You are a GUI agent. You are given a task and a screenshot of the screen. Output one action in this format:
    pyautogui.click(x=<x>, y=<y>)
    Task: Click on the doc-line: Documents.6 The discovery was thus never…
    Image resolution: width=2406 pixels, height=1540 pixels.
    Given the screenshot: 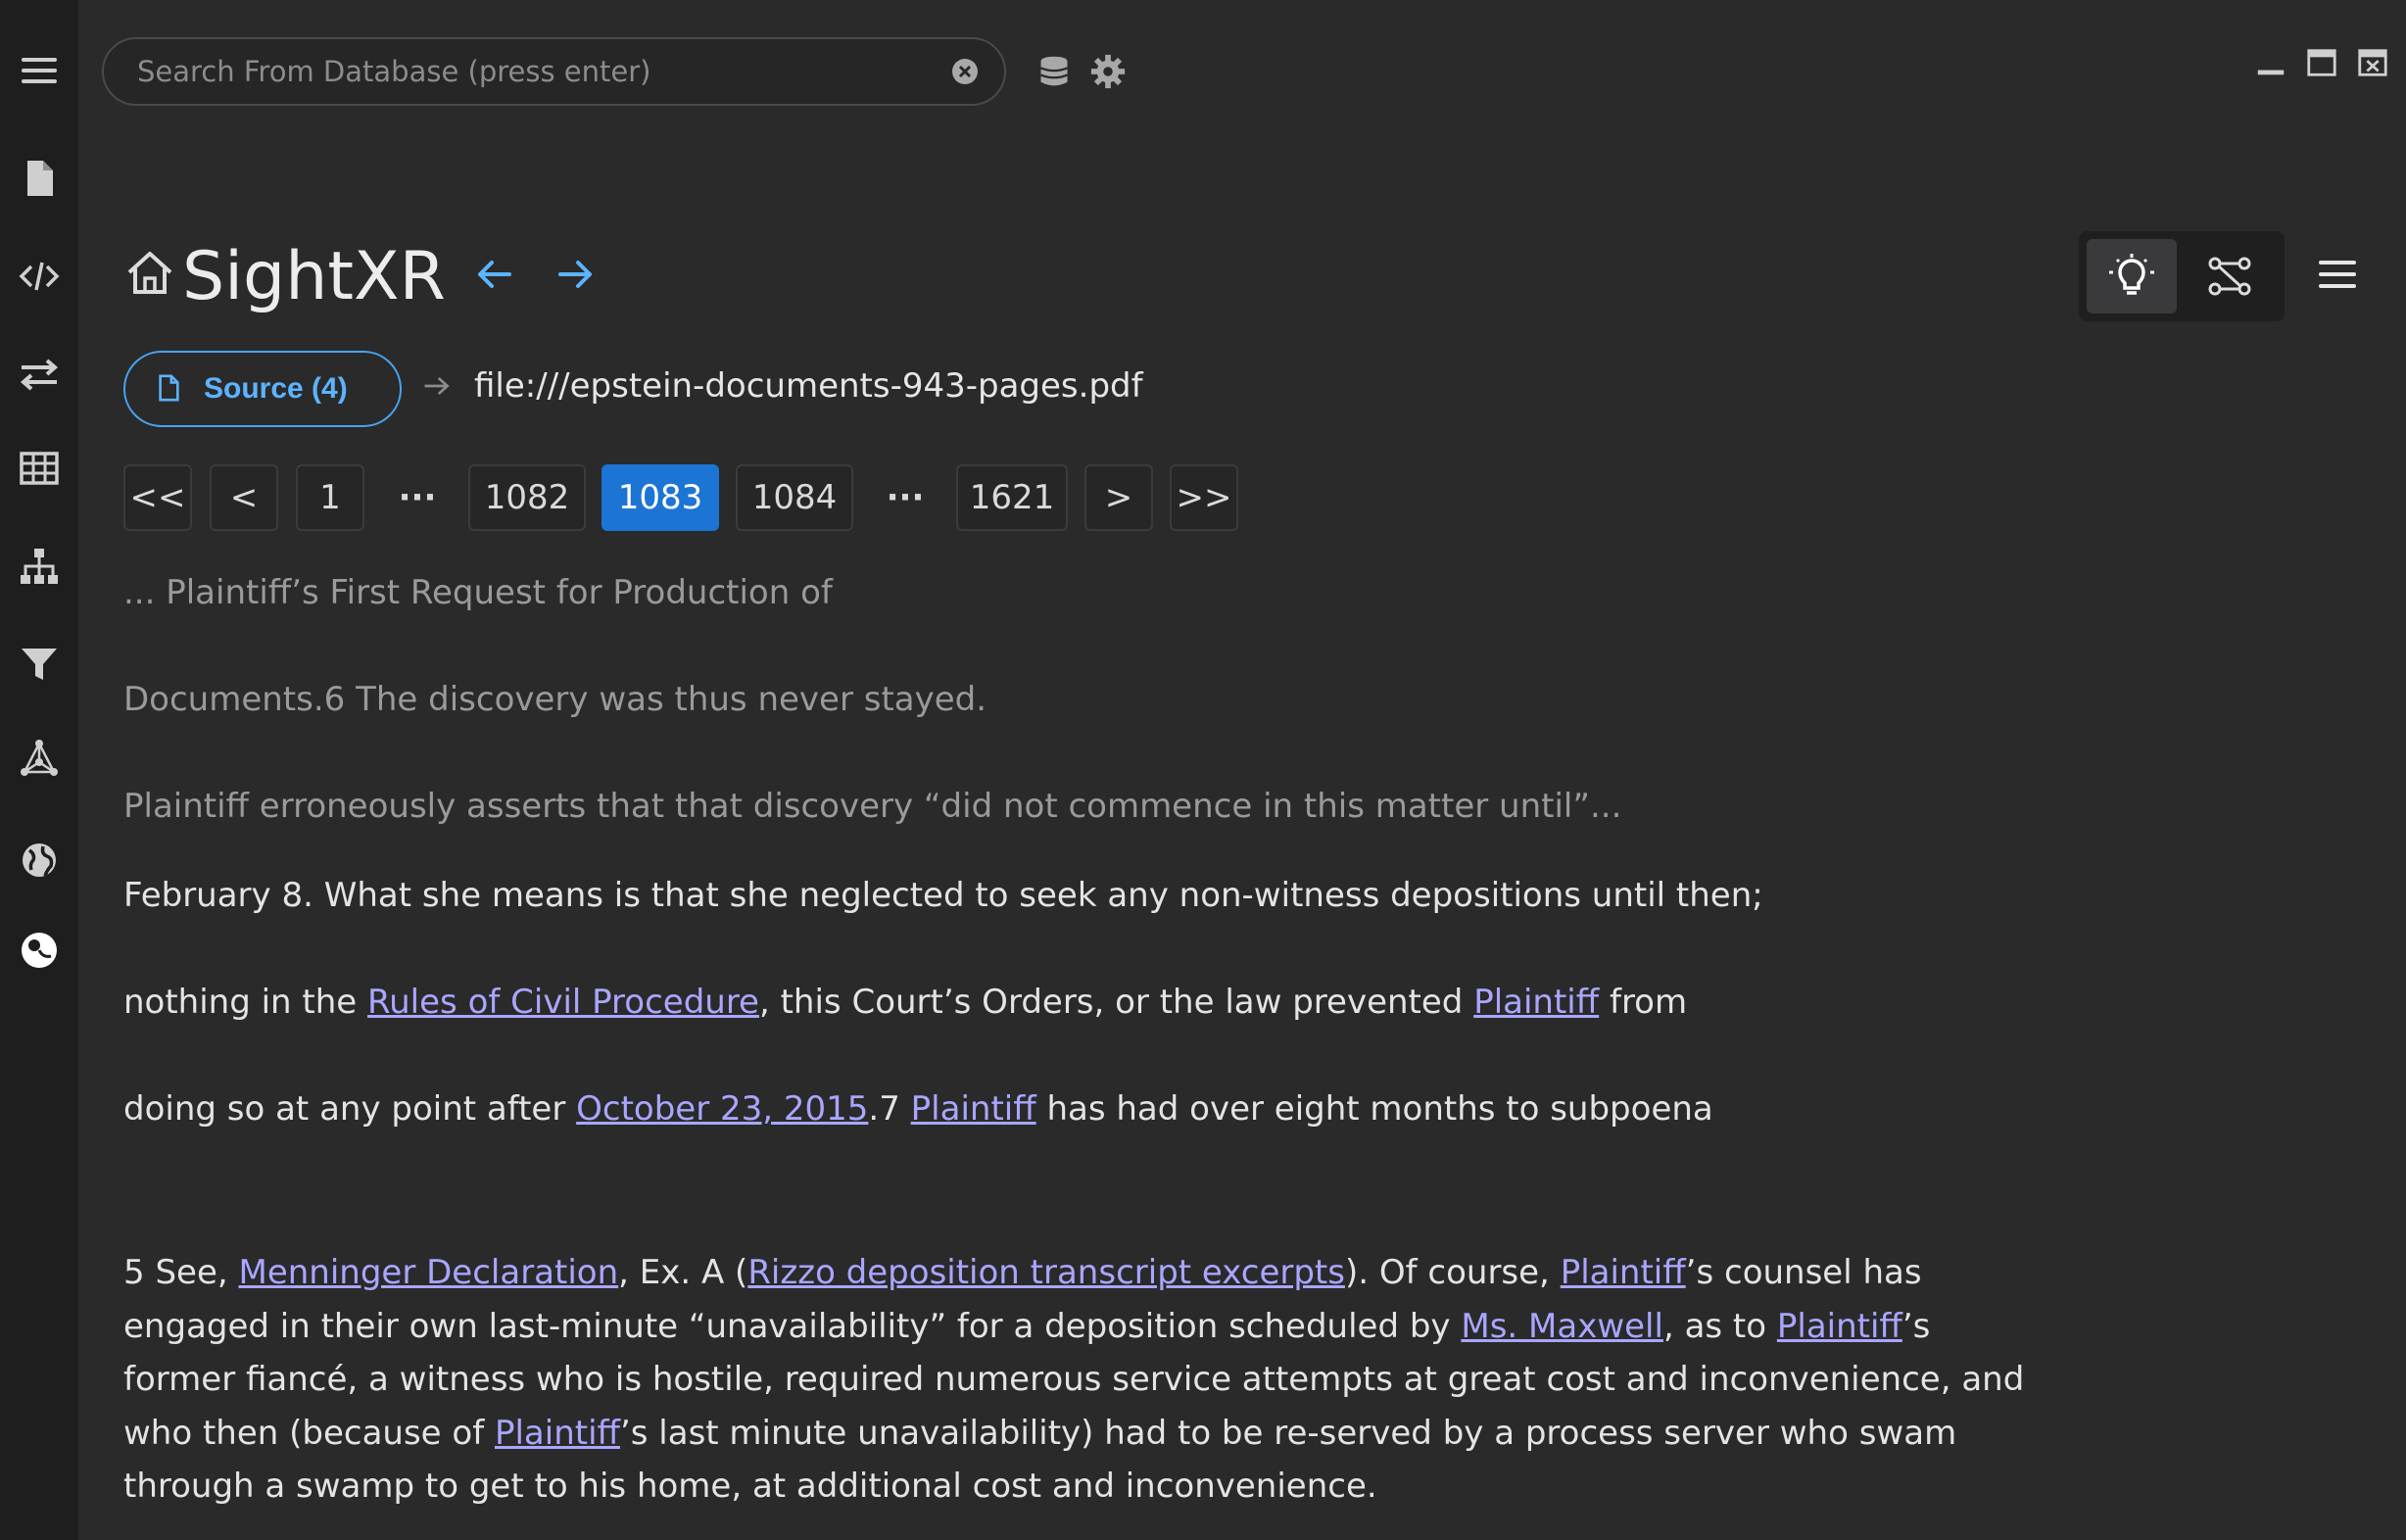 What is the action you would take?
    pyautogui.click(x=555, y=699)
    